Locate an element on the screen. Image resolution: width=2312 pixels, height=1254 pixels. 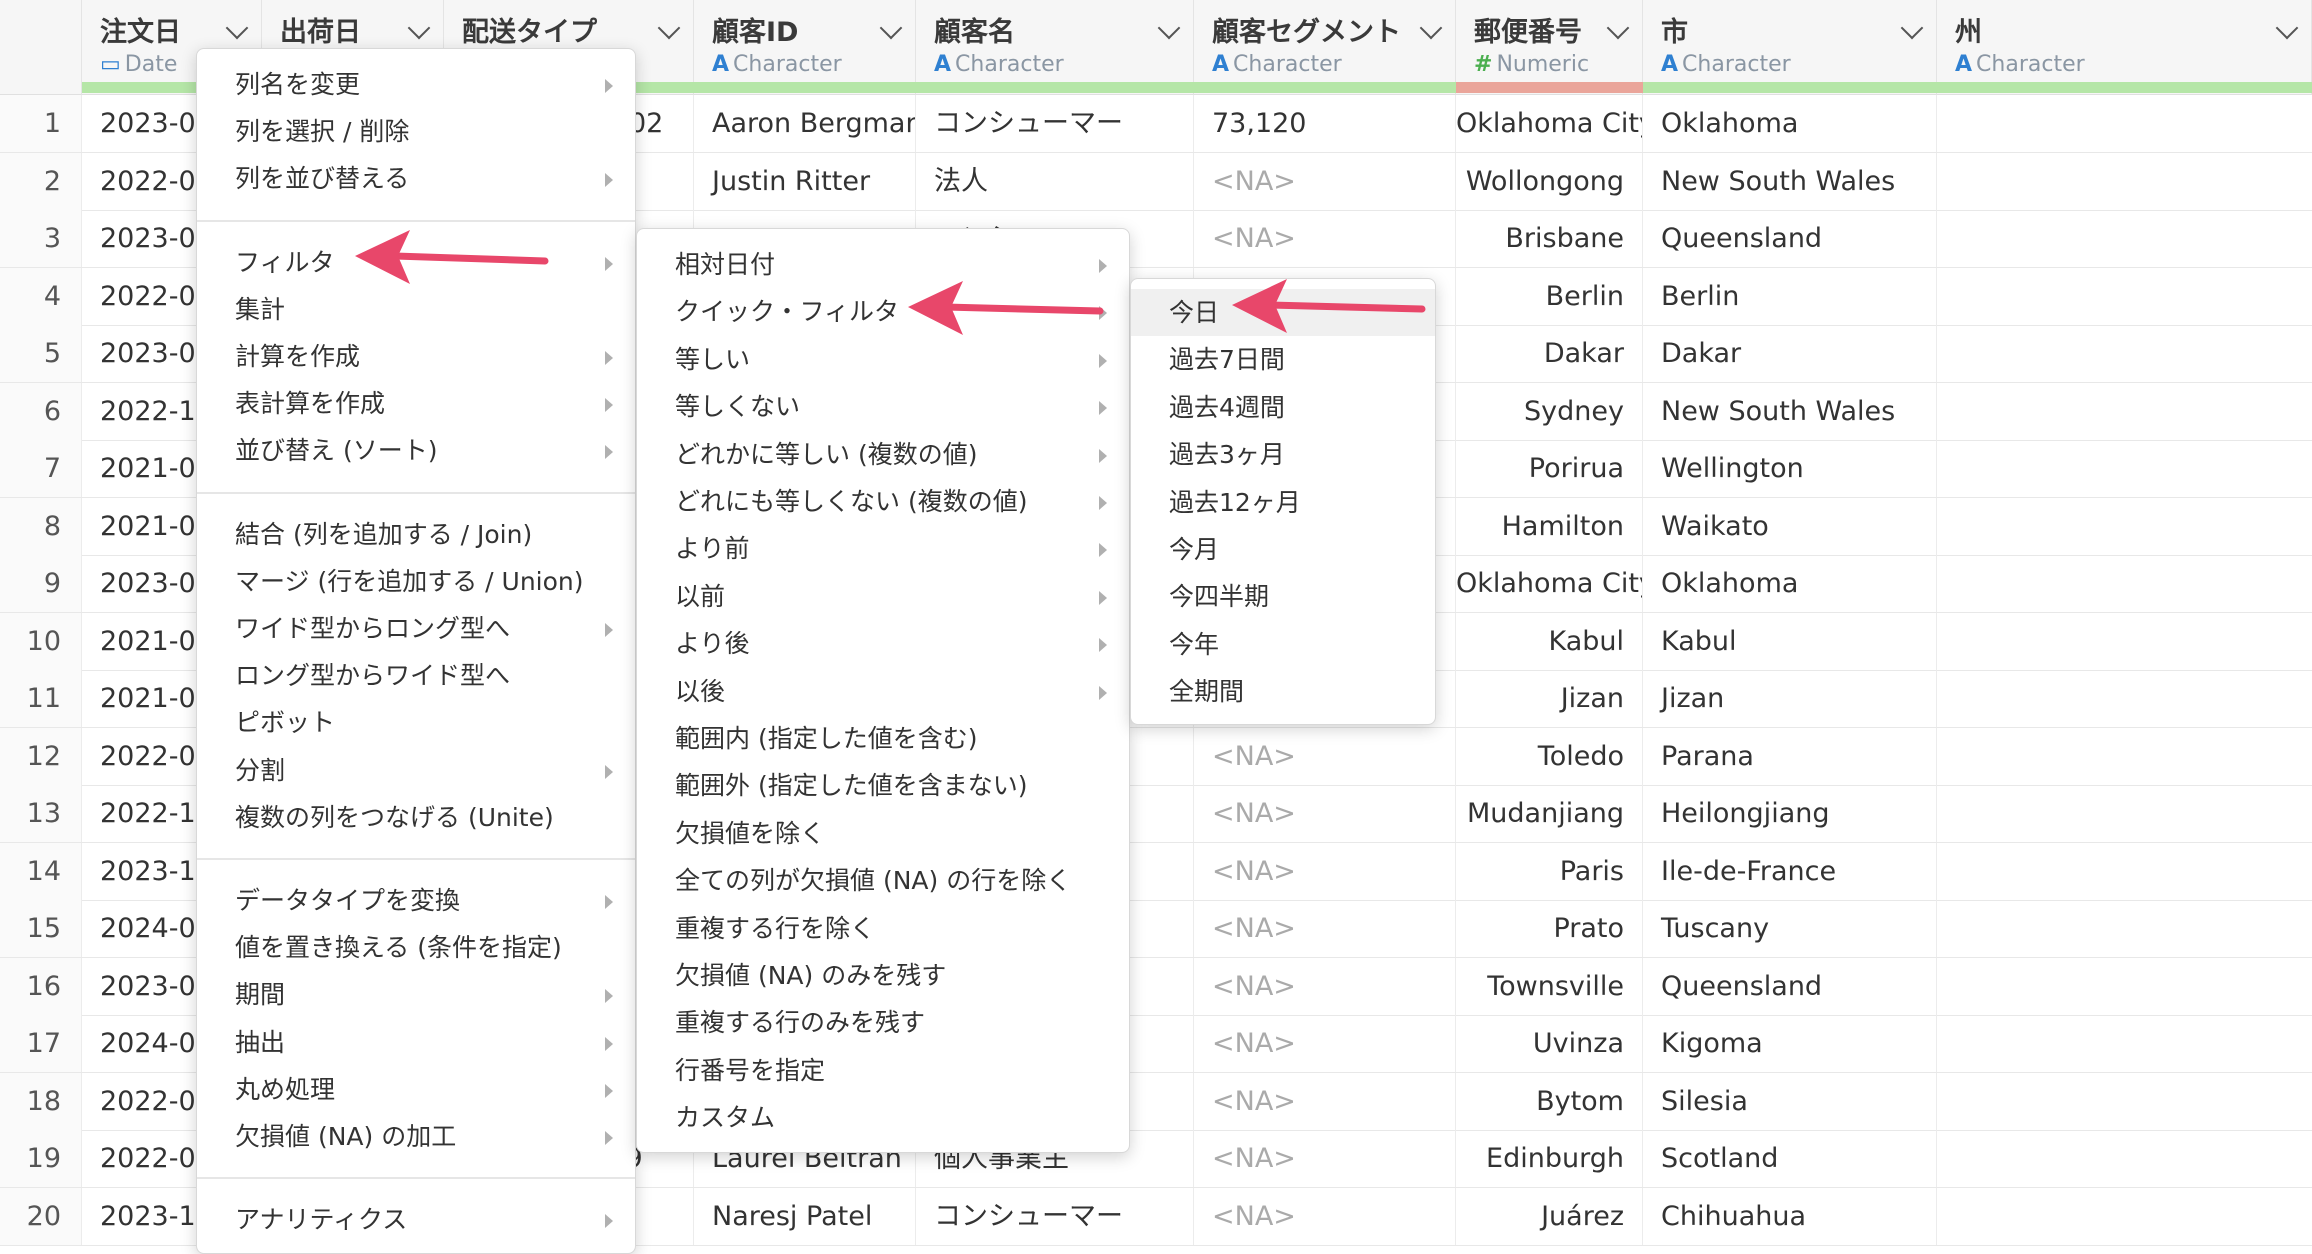
arrow-to-quick-filter is located at coordinates (1006, 308).